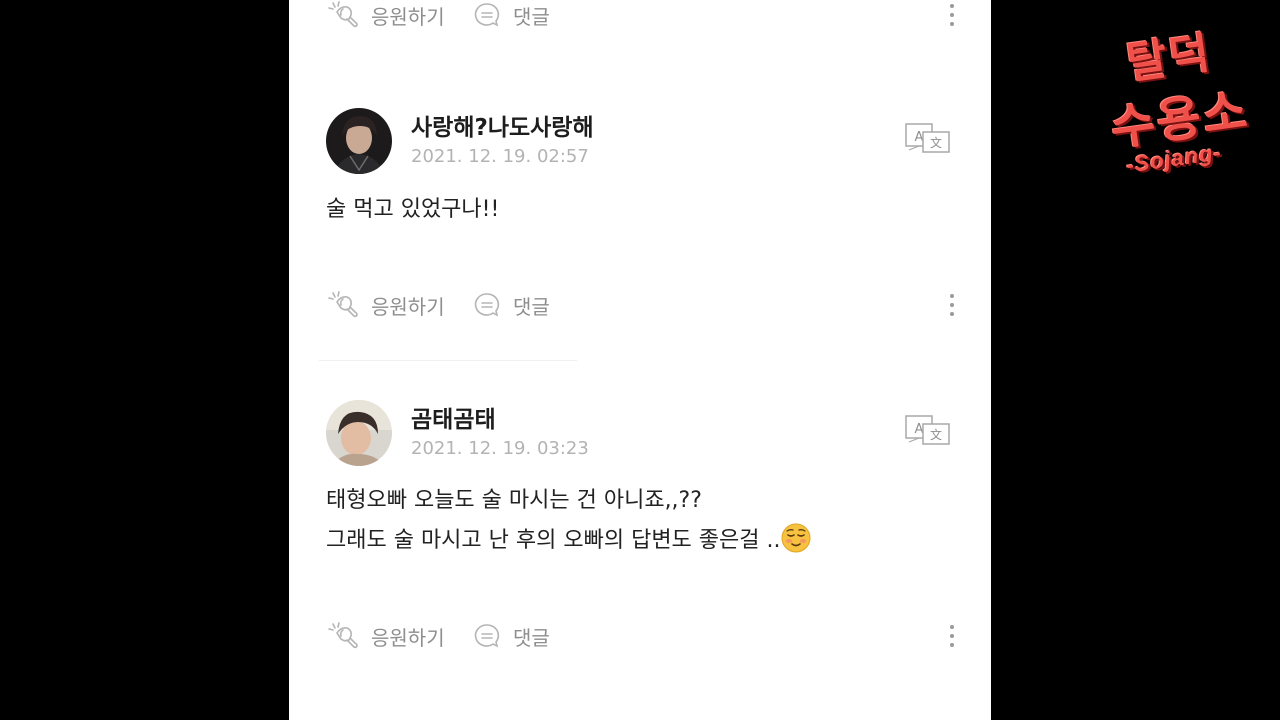 The width and height of the screenshot is (1280, 720). Describe the element at coordinates (795, 538) in the screenshot. I see `relieved-face-emoji-icon` at that location.